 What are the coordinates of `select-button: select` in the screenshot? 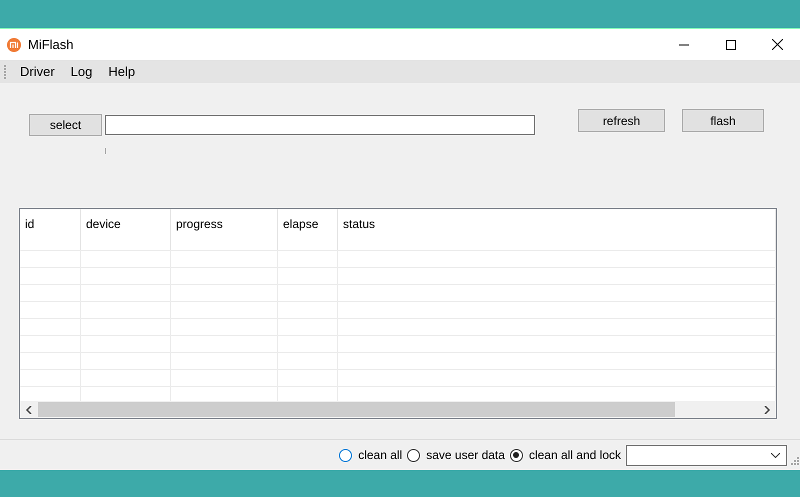 It's located at (65, 125).